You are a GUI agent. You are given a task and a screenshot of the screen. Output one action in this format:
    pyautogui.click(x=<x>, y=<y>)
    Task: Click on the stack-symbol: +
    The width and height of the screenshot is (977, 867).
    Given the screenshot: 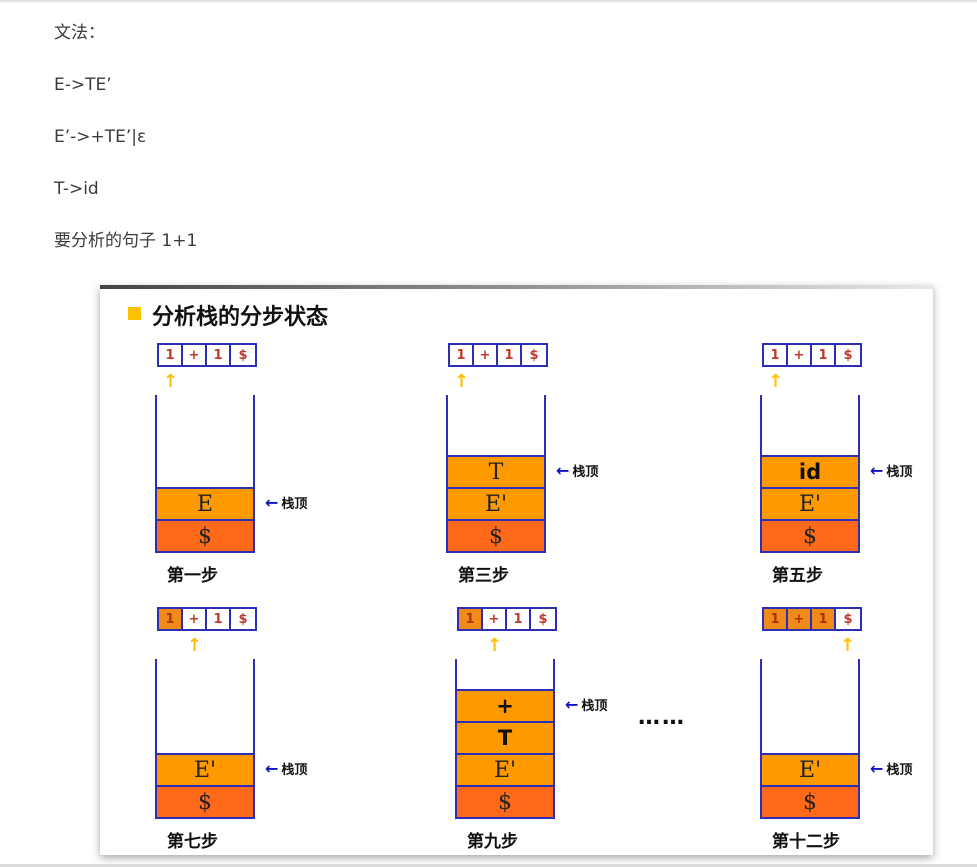 What is the action you would take?
    pyautogui.click(x=505, y=706)
    